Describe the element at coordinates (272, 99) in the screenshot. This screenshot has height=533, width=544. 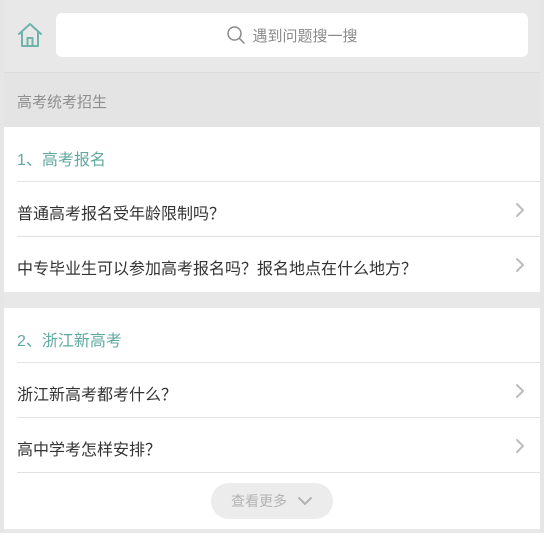
I see `section-header: 高考统考招生` at that location.